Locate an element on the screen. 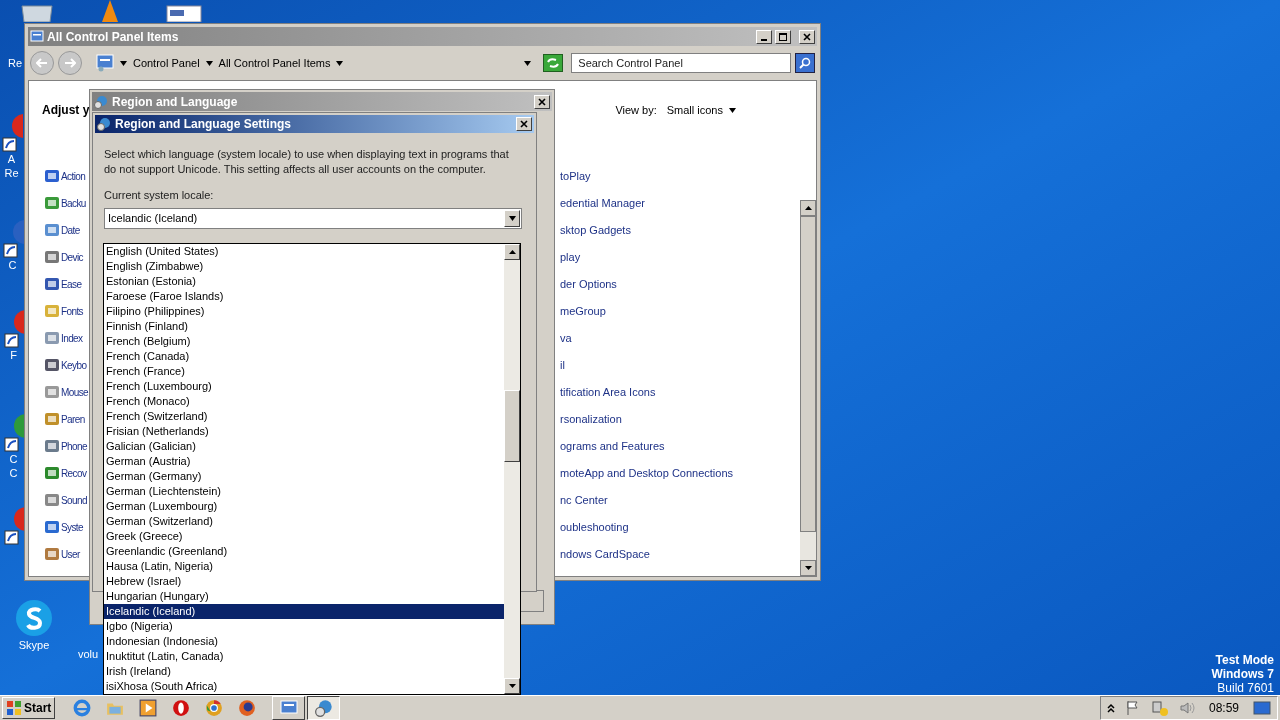 This screenshot has width=1280, height=720. control-panel-item: Index is located at coordinates (72, 338).